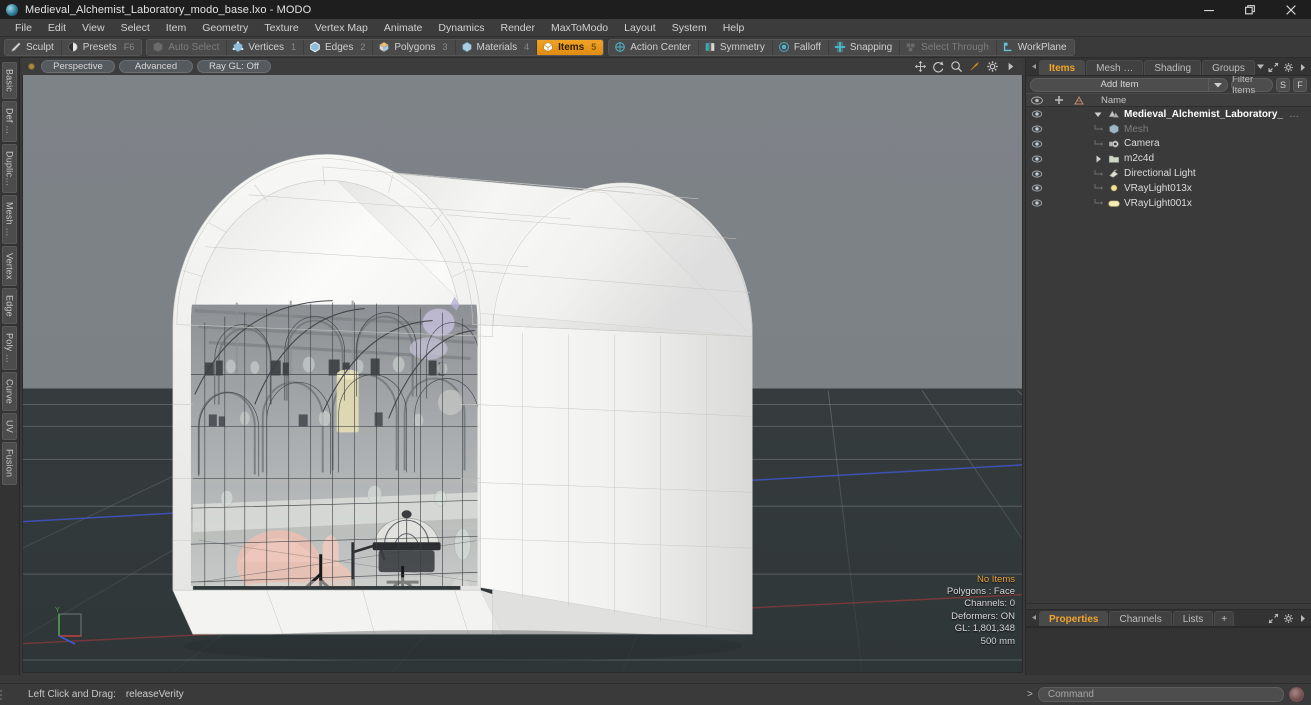 This screenshot has width=1311, height=705. I want to click on menu-item-render: Render, so click(518, 28).